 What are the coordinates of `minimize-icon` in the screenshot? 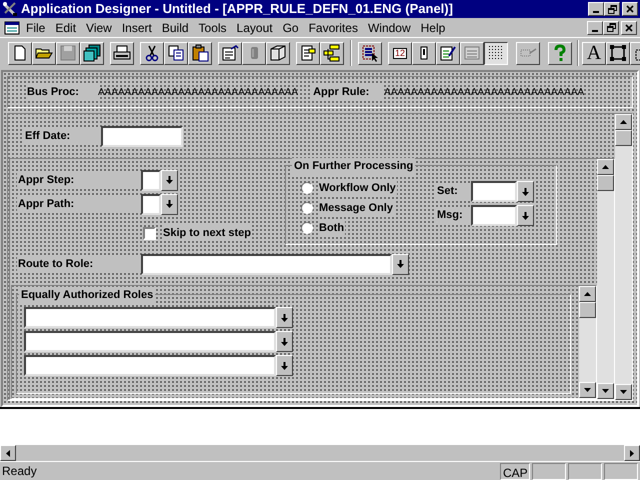 It's located at (595, 31).